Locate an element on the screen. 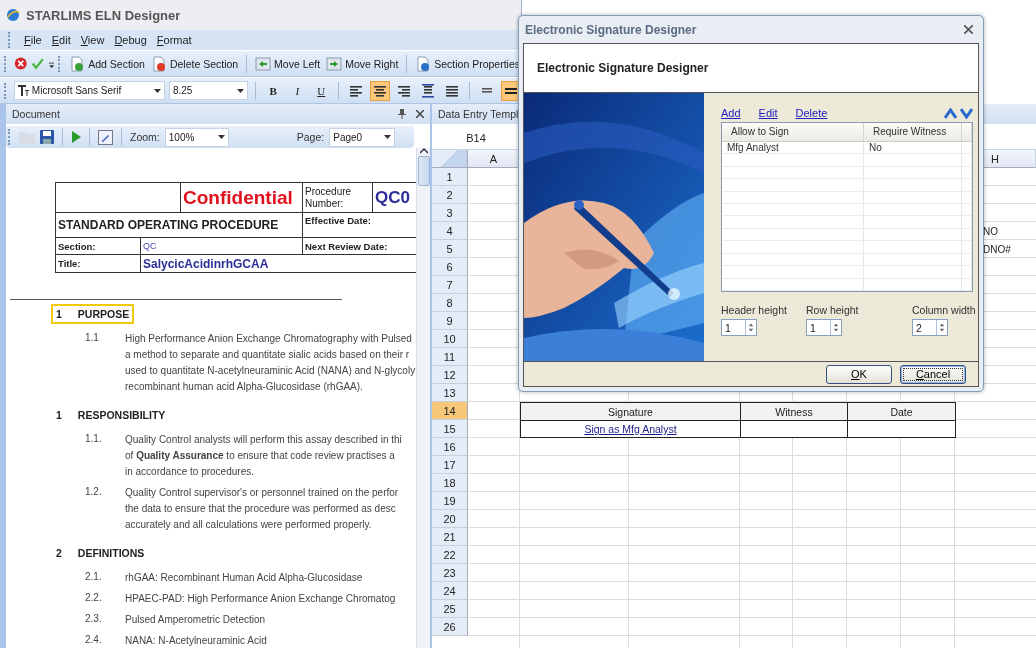  toolbar-button: Move Right is located at coordinates (362, 63).